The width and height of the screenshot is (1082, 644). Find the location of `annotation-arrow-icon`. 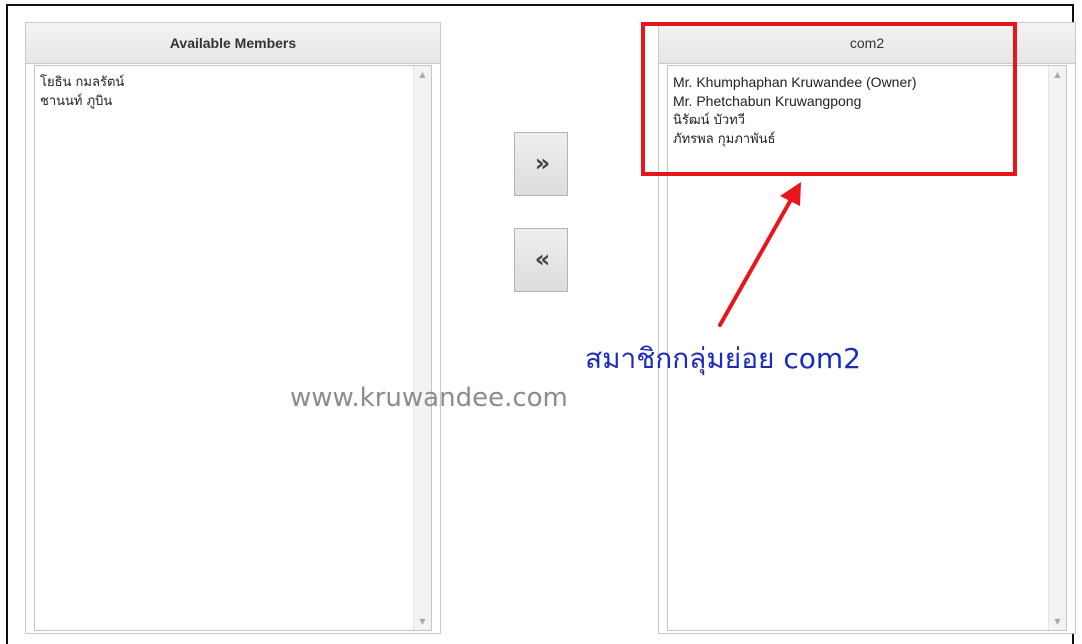

annotation-arrow-icon is located at coordinates (759, 254).